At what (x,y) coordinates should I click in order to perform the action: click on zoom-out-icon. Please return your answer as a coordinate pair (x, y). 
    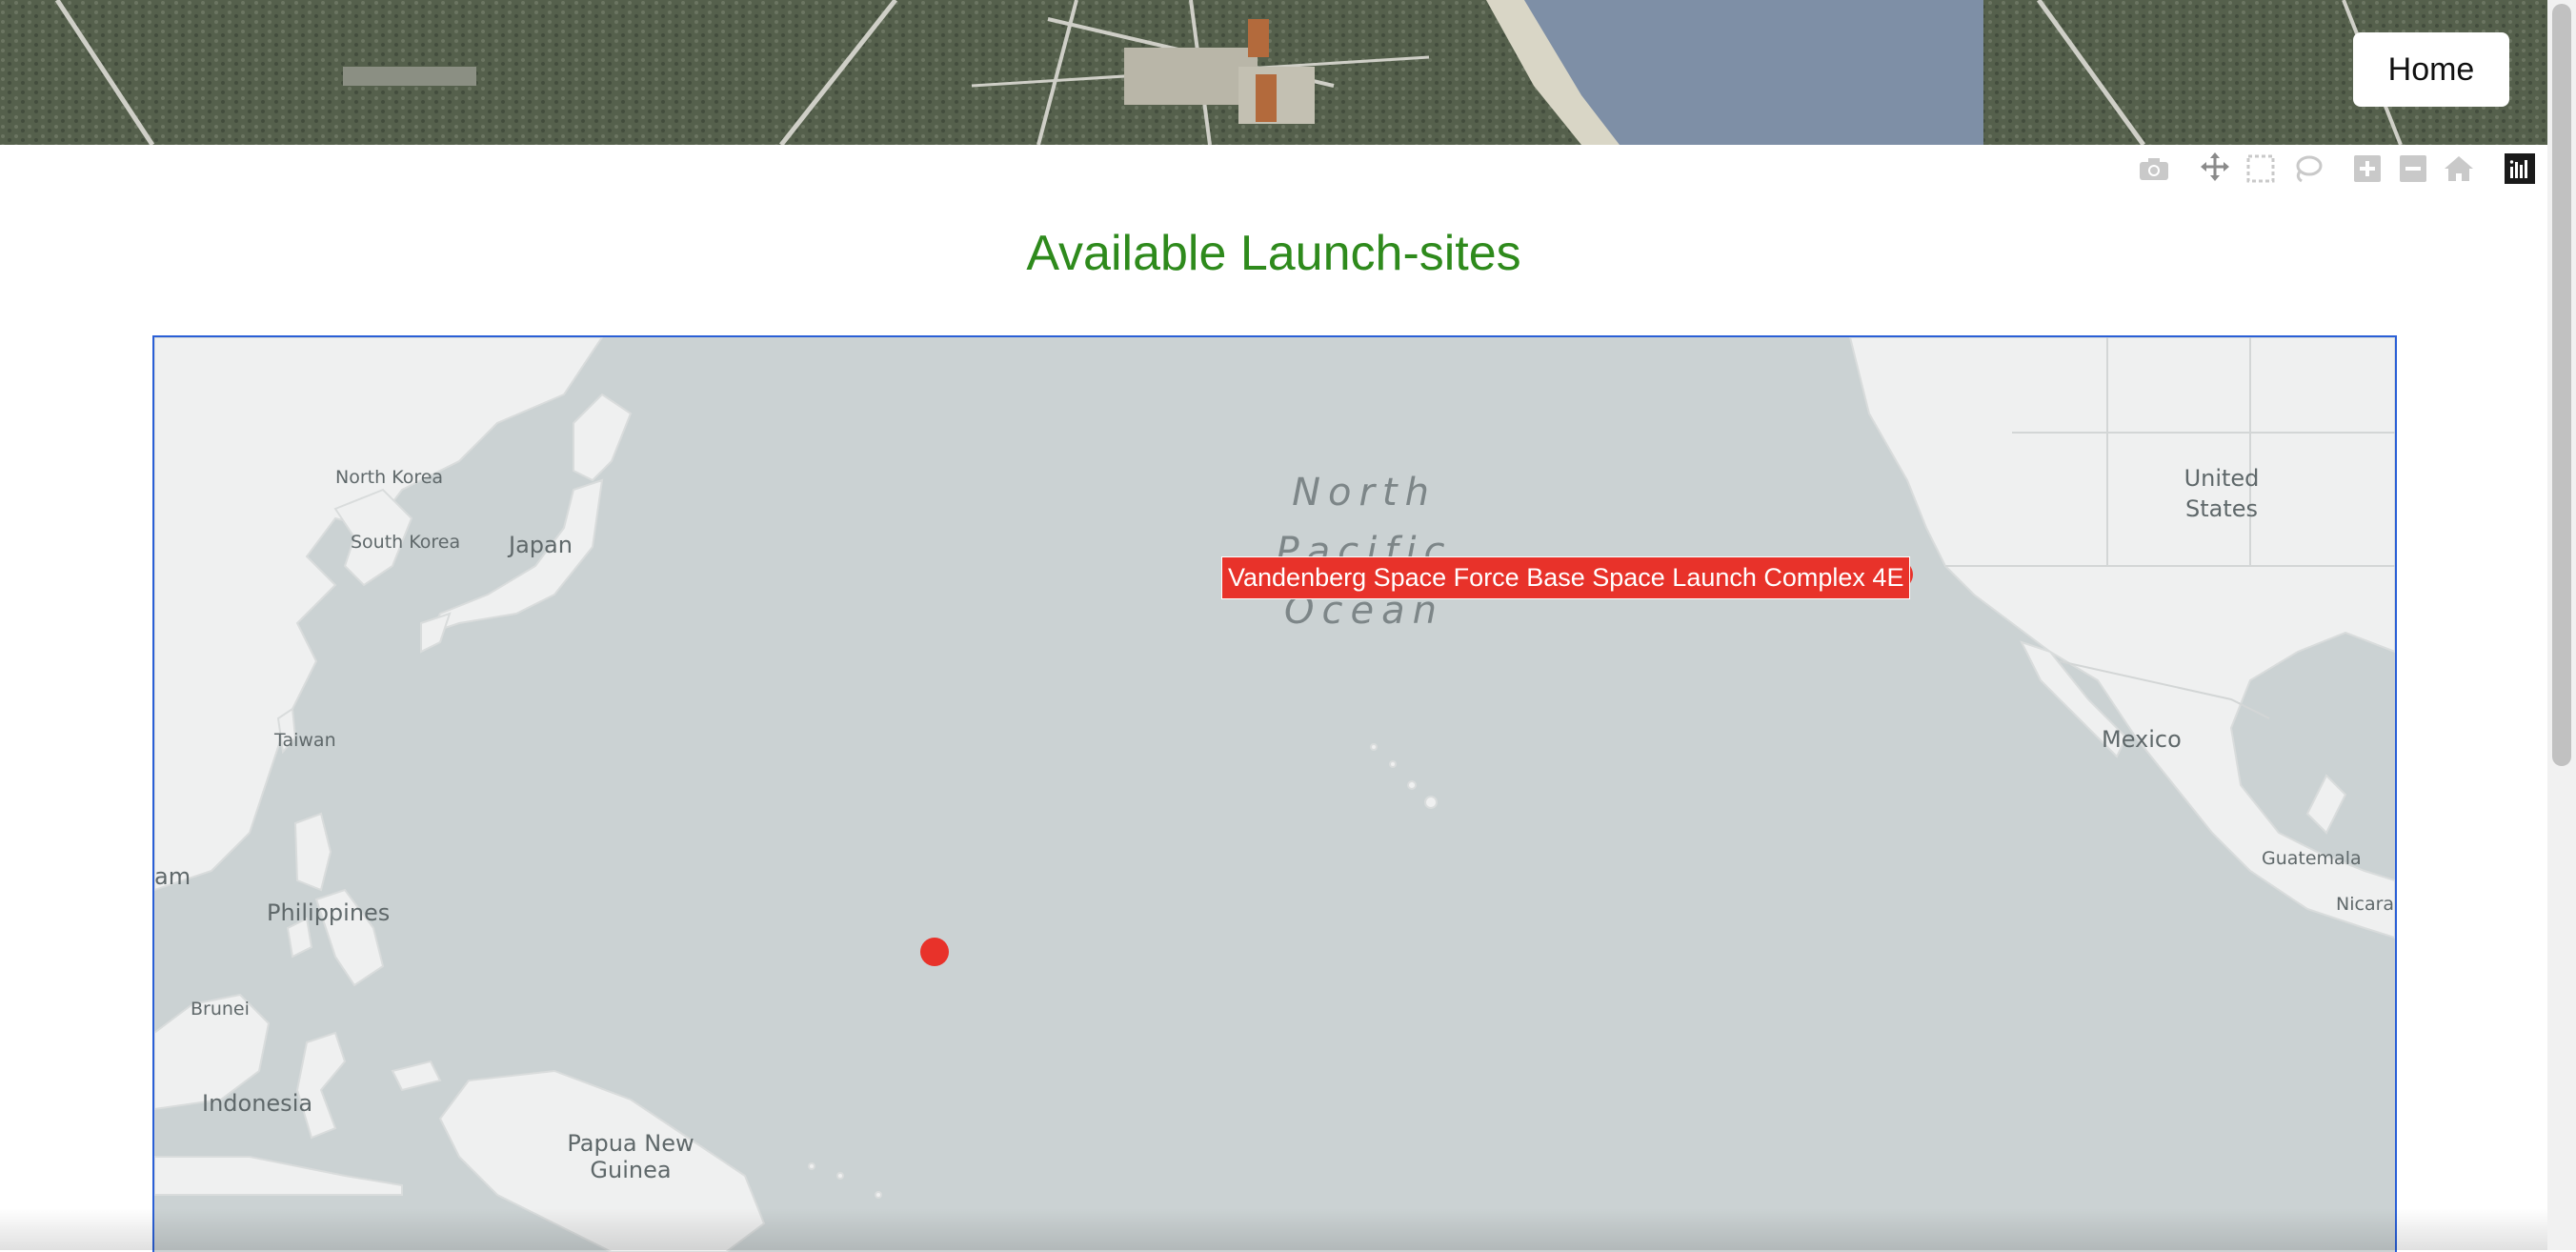
    Looking at the image, I should click on (2413, 168).